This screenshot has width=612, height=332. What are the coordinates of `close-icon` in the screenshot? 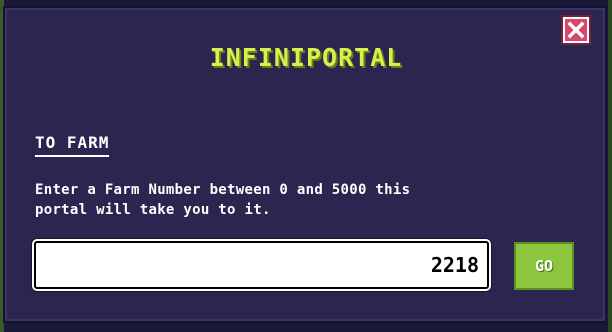 It's located at (576, 30).